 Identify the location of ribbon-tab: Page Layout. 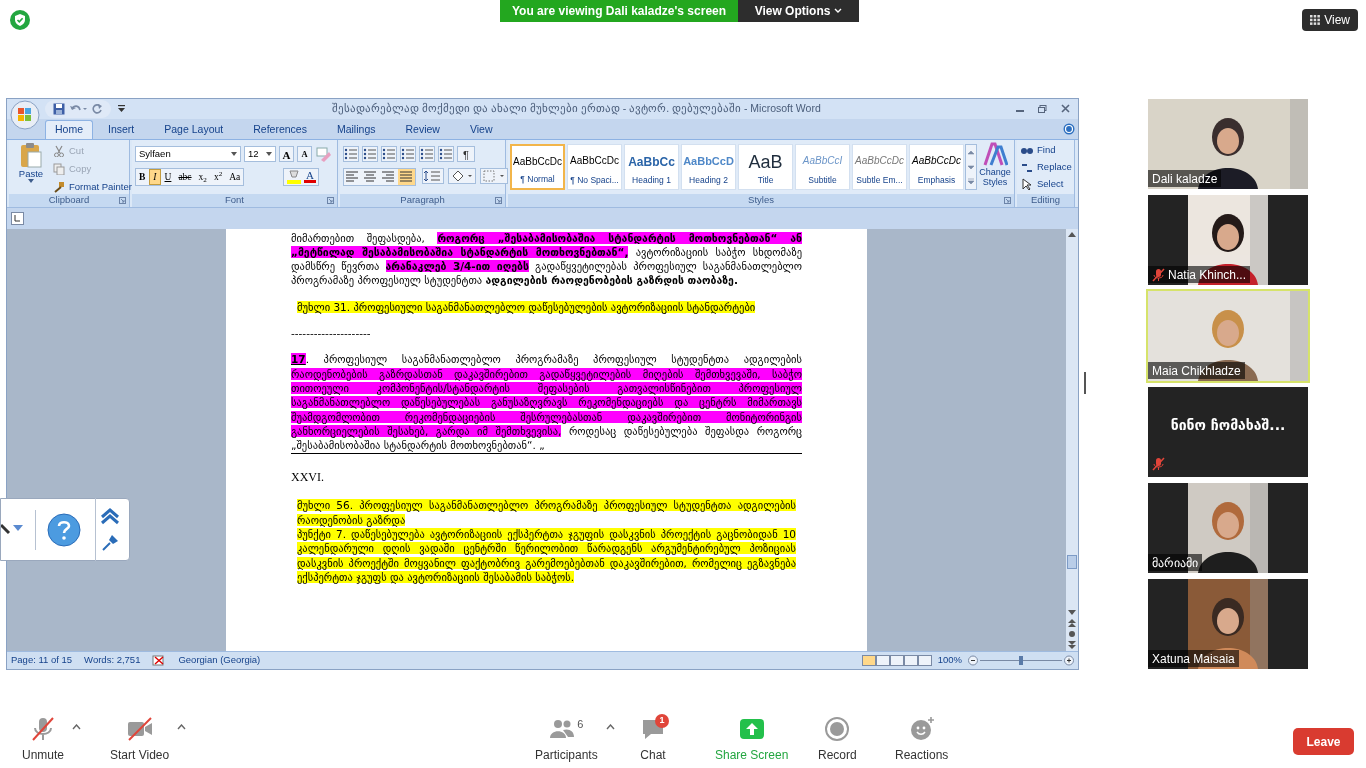
(194, 129).